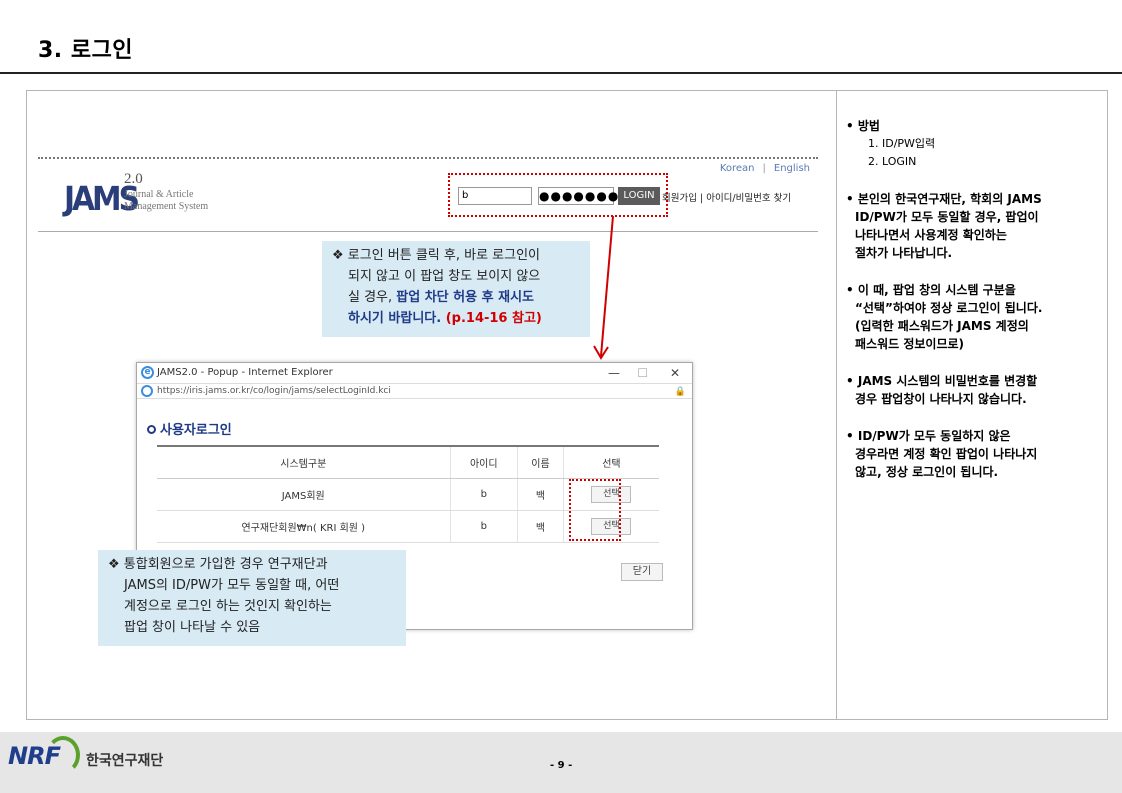 This screenshot has width=1122, height=793. What do you see at coordinates (680, 392) in the screenshot?
I see `lock-icon: 🔒` at bounding box center [680, 392].